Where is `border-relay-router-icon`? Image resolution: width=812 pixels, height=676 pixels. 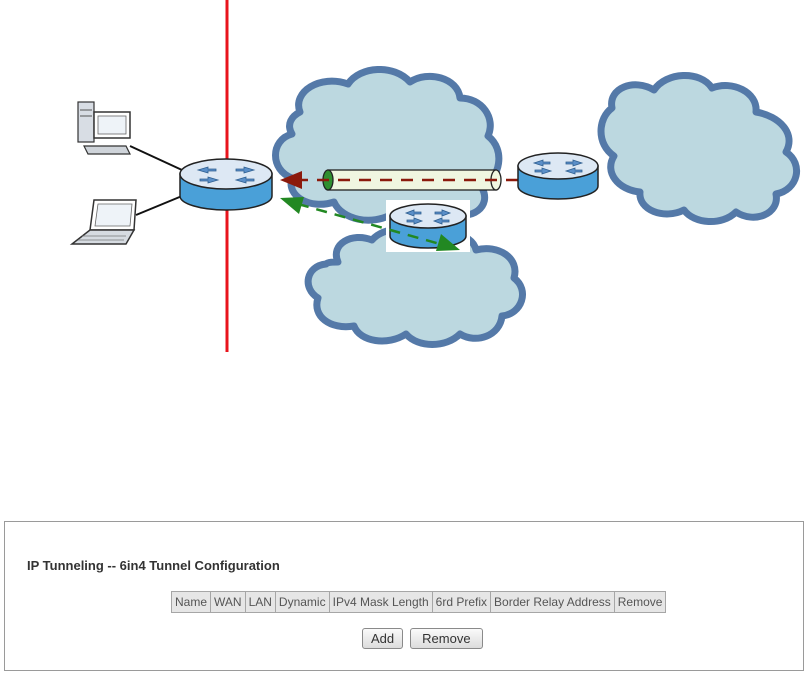 border-relay-router-icon is located at coordinates (428, 226).